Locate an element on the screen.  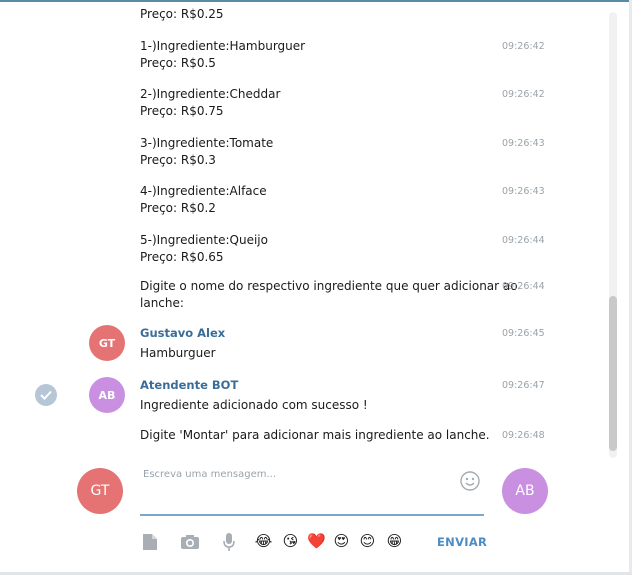
message-text: 1-)Ingrediente:Hamburguer Preço: R$0.5 is located at coordinates (222, 54).